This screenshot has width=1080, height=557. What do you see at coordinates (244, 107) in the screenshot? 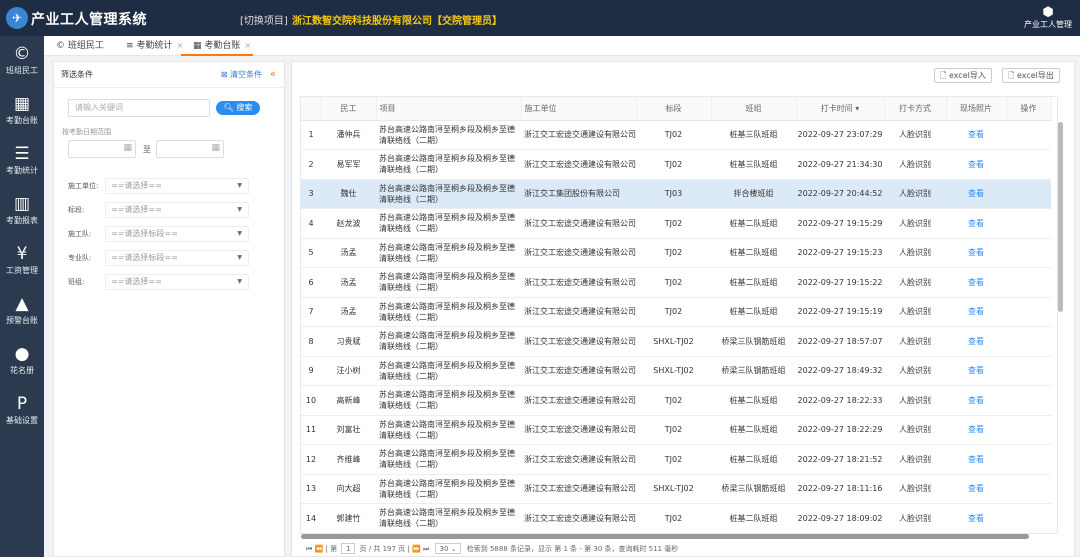
I see `search-label: 搜索` at bounding box center [244, 107].